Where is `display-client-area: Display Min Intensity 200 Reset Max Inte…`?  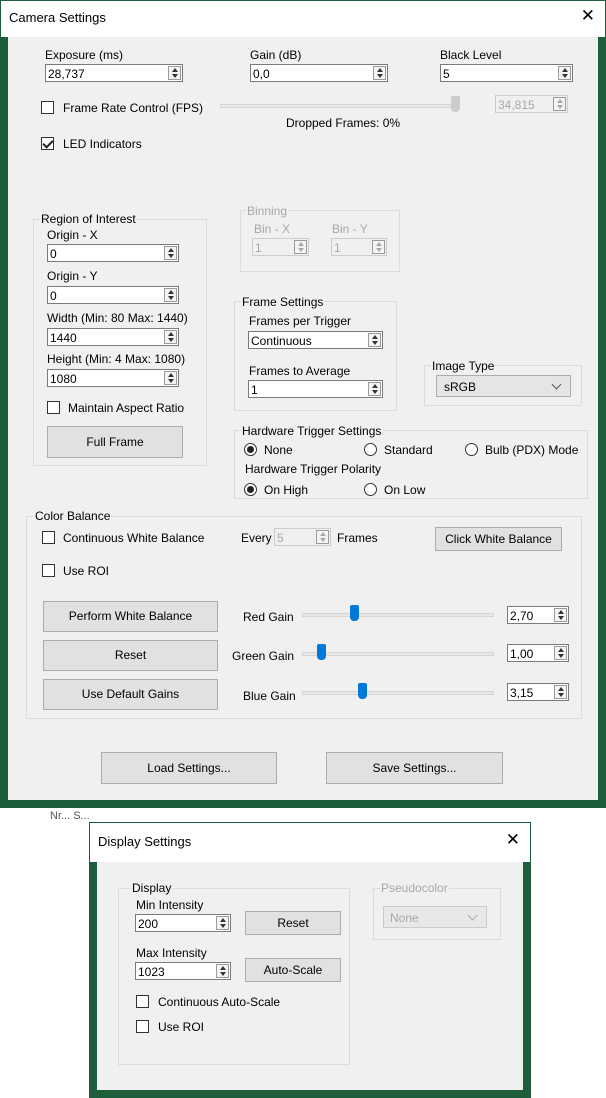
display-client-area: Display Min Intensity 200 Reset Max Inte… is located at coordinates (310, 976).